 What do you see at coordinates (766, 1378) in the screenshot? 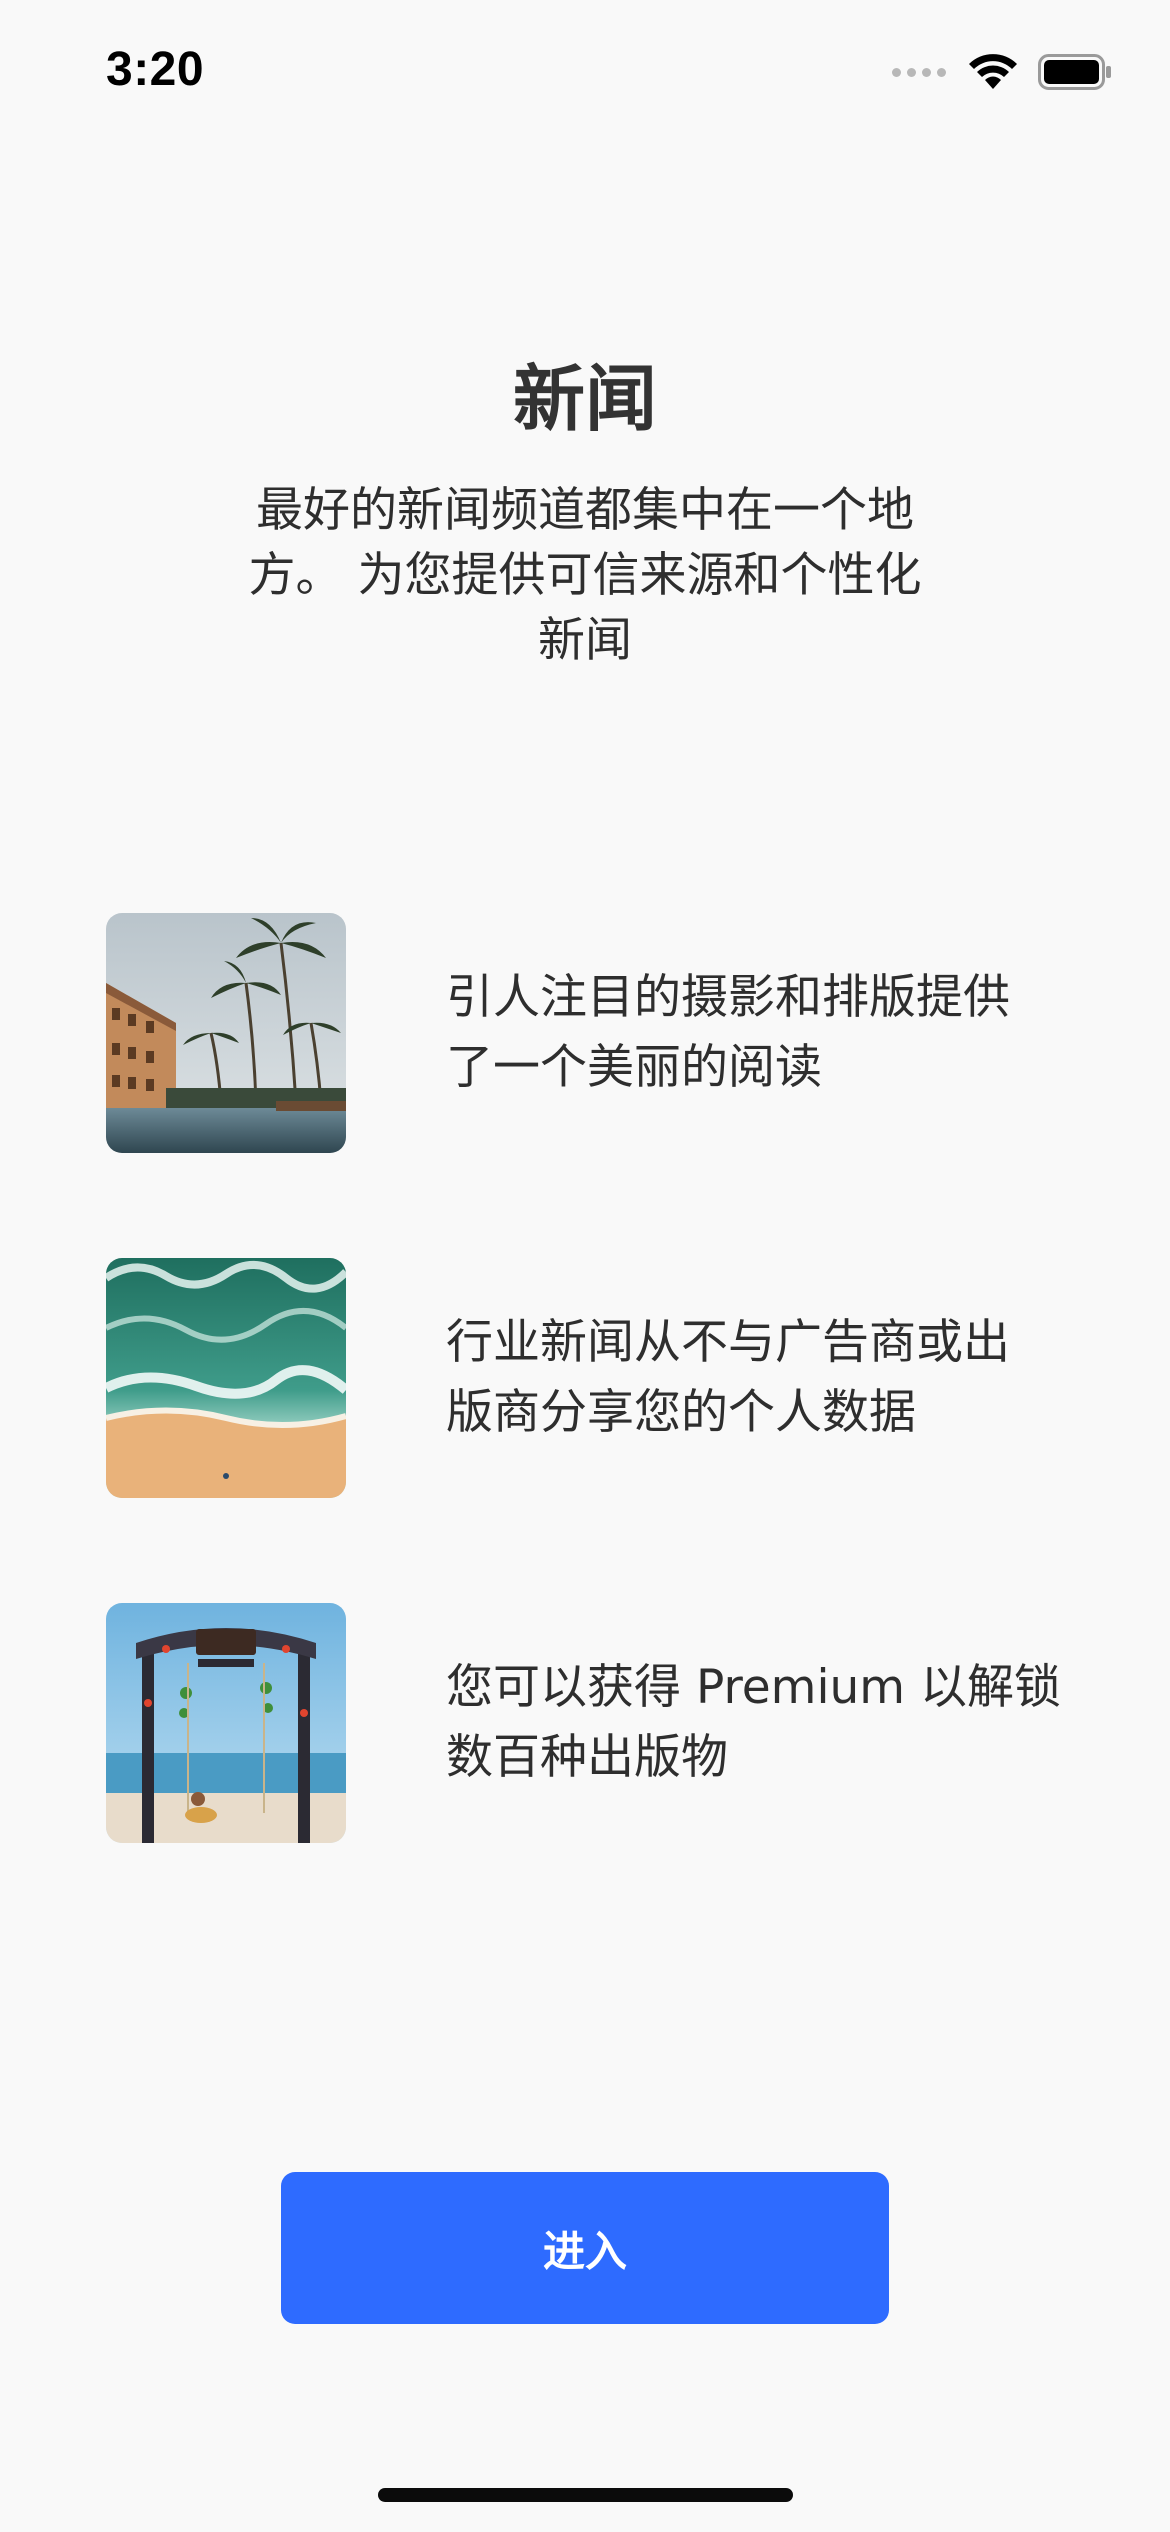
I see `feature-text: 行业新闻从不与广告商或出 版商分享您的个人数据` at bounding box center [766, 1378].